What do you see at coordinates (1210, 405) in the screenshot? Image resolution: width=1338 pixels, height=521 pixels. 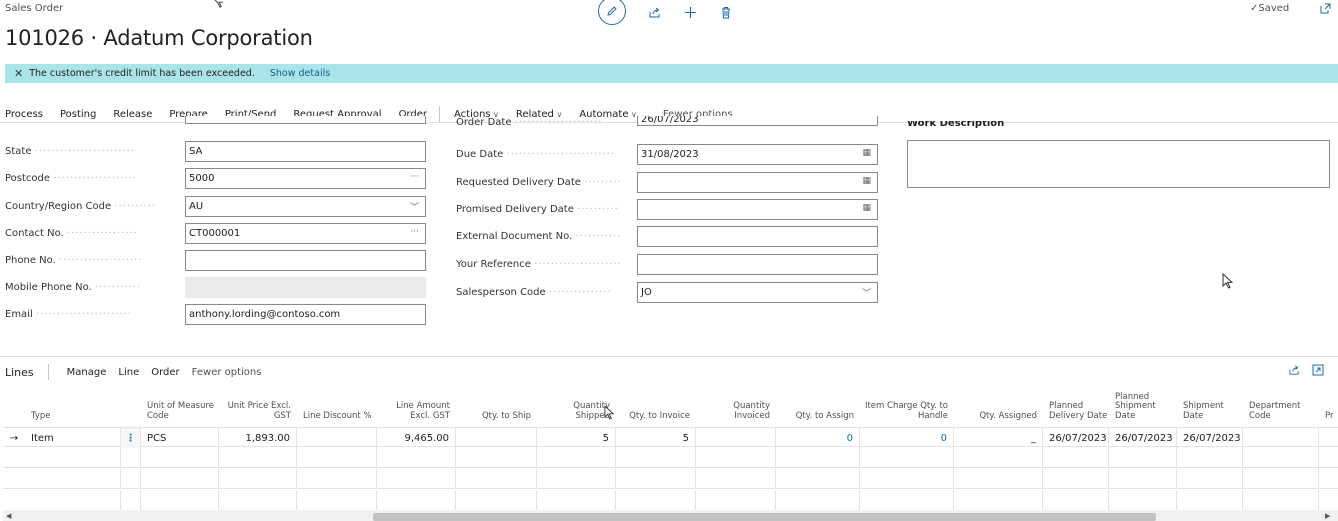 I see `col-shipment-date: Shipment Date` at bounding box center [1210, 405].